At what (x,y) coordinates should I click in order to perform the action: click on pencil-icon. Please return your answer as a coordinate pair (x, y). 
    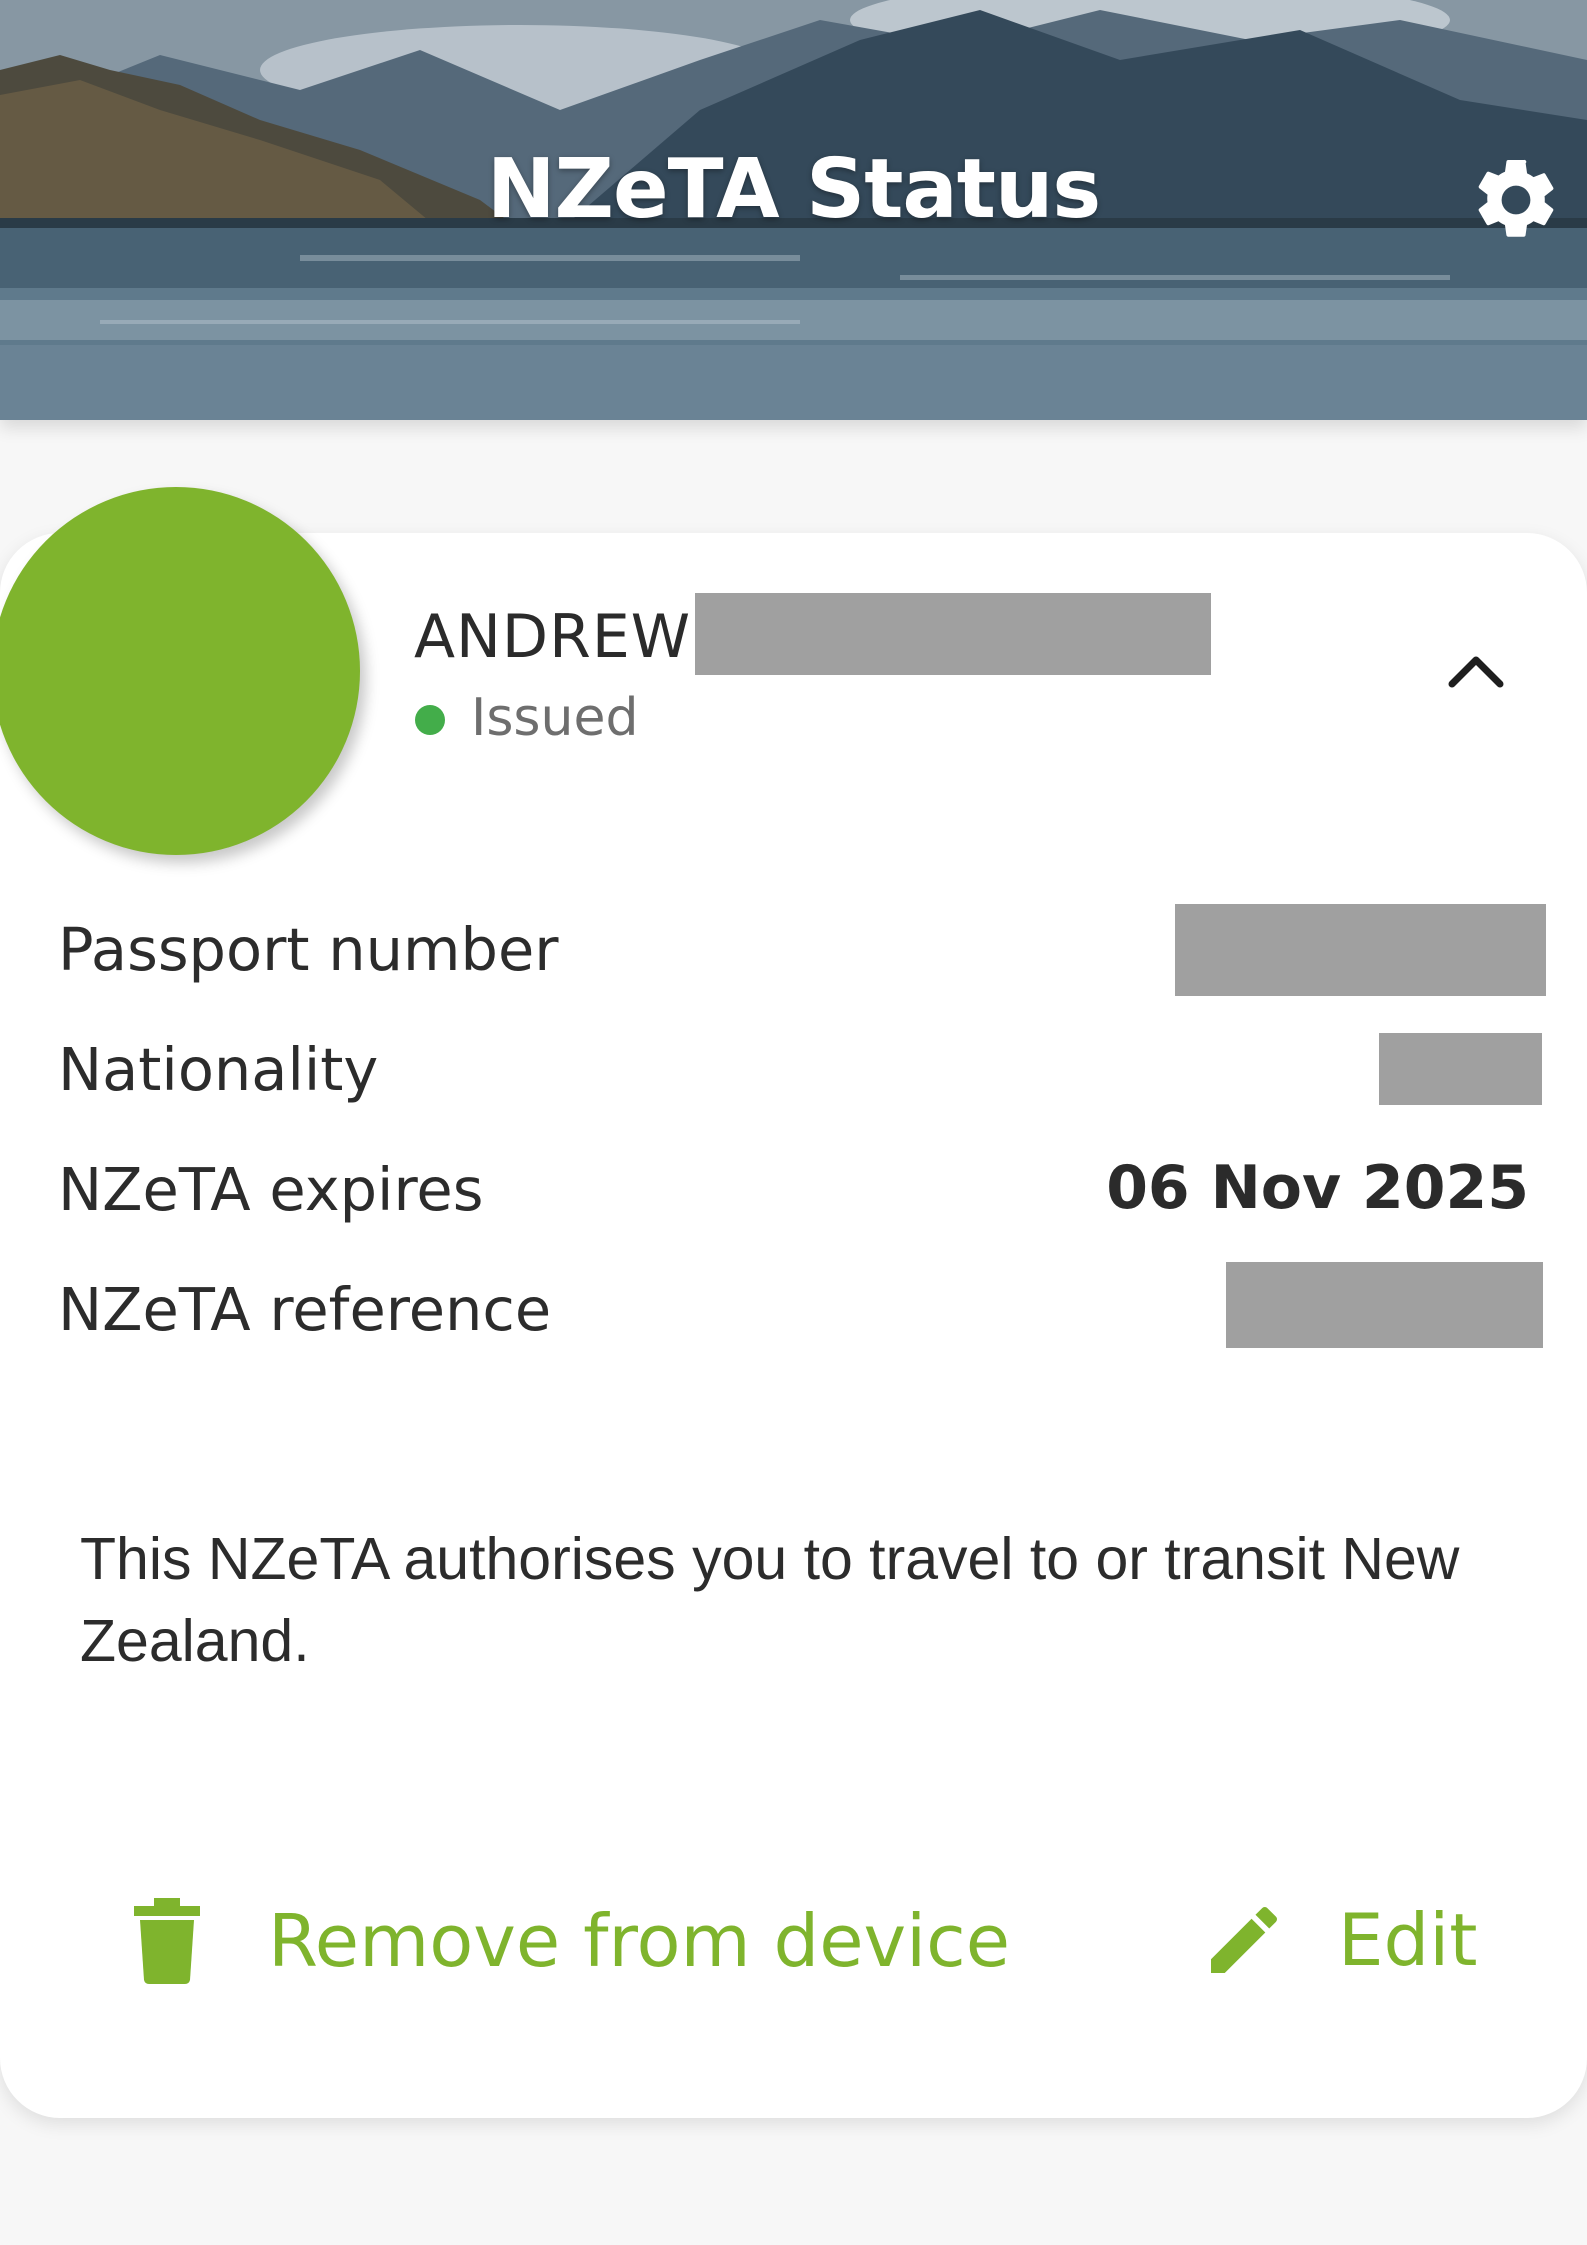
    Looking at the image, I should click on (1244, 1939).